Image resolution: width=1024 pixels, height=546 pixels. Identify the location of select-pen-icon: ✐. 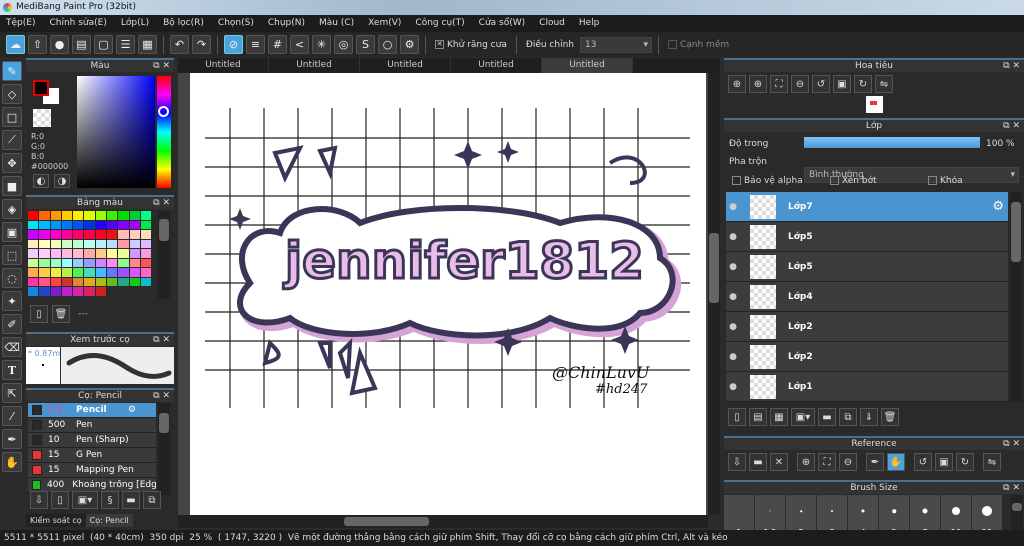
(12, 324).